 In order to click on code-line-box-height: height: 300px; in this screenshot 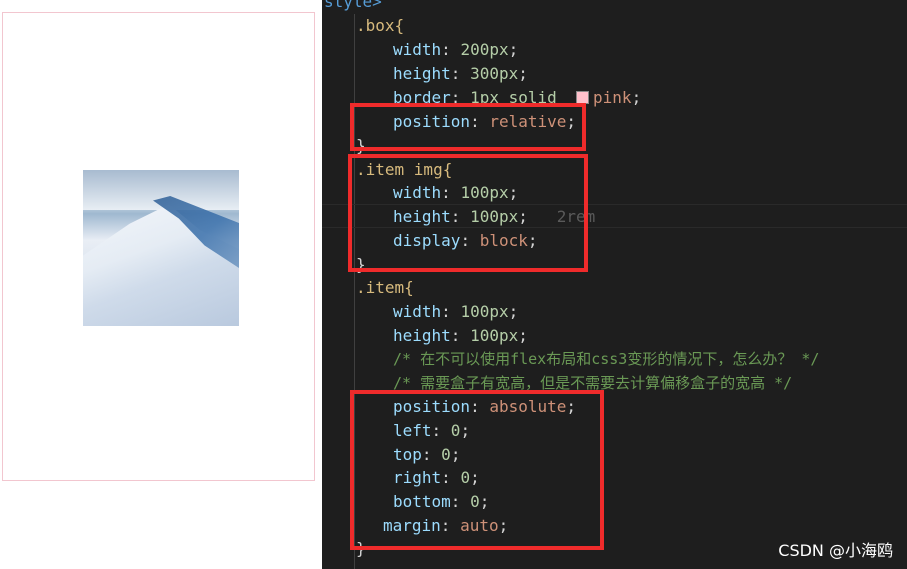, I will do `click(460, 73)`.